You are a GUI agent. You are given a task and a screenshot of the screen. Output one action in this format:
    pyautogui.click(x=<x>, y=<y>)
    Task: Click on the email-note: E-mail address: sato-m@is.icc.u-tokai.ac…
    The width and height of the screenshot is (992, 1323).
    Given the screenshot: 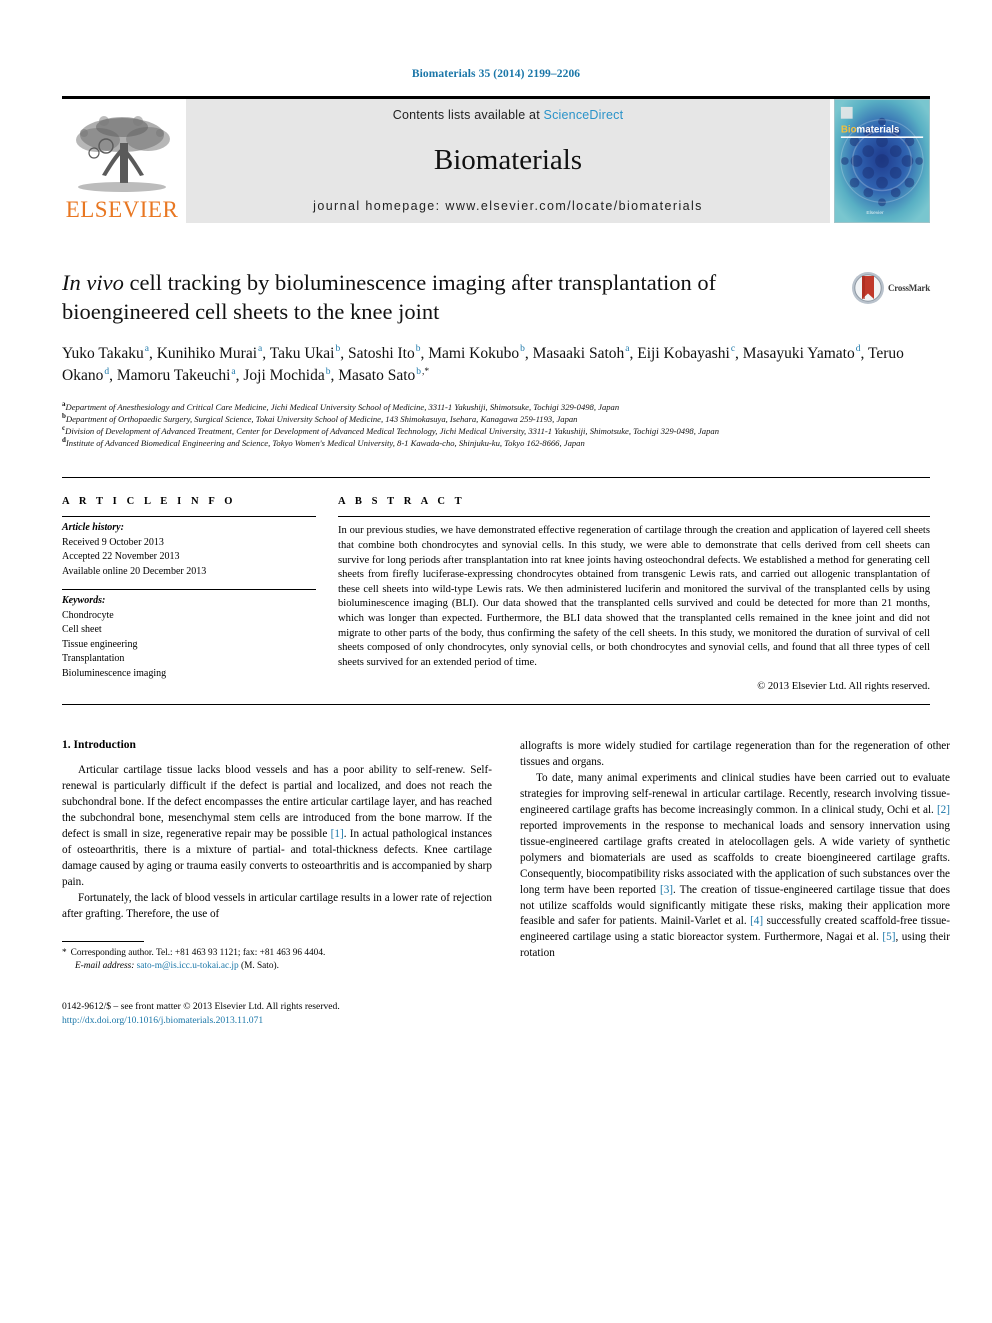 What is the action you would take?
    pyautogui.click(x=277, y=967)
    